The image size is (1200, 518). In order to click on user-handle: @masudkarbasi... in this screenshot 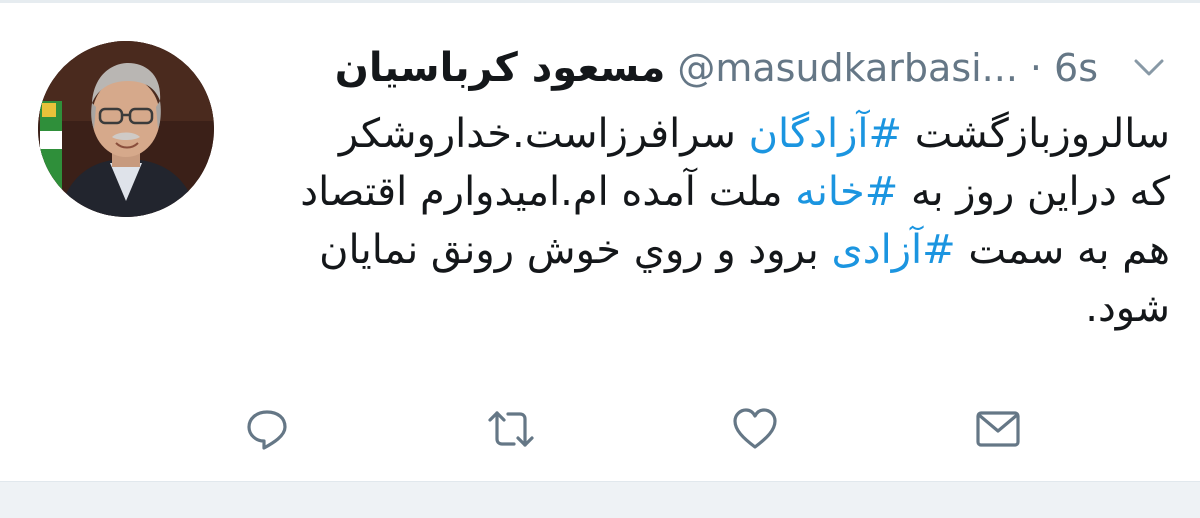, I will do `click(847, 68)`.